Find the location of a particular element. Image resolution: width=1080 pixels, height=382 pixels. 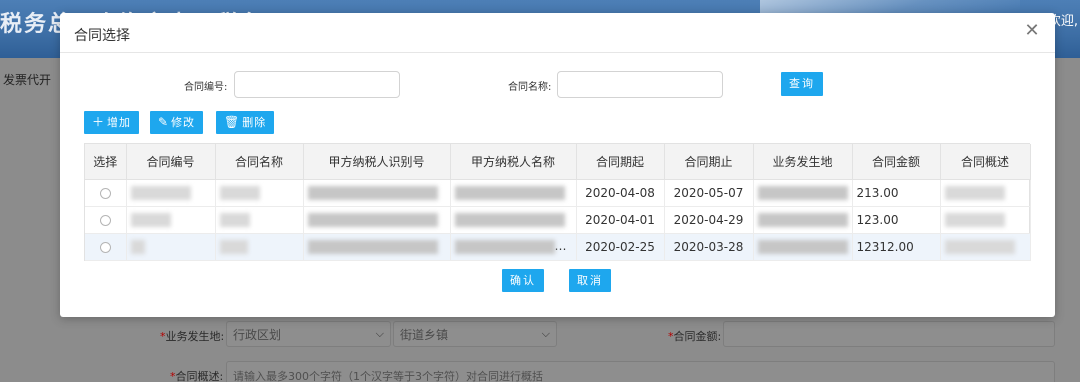

edit-button: ✎ 修改 is located at coordinates (177, 122).